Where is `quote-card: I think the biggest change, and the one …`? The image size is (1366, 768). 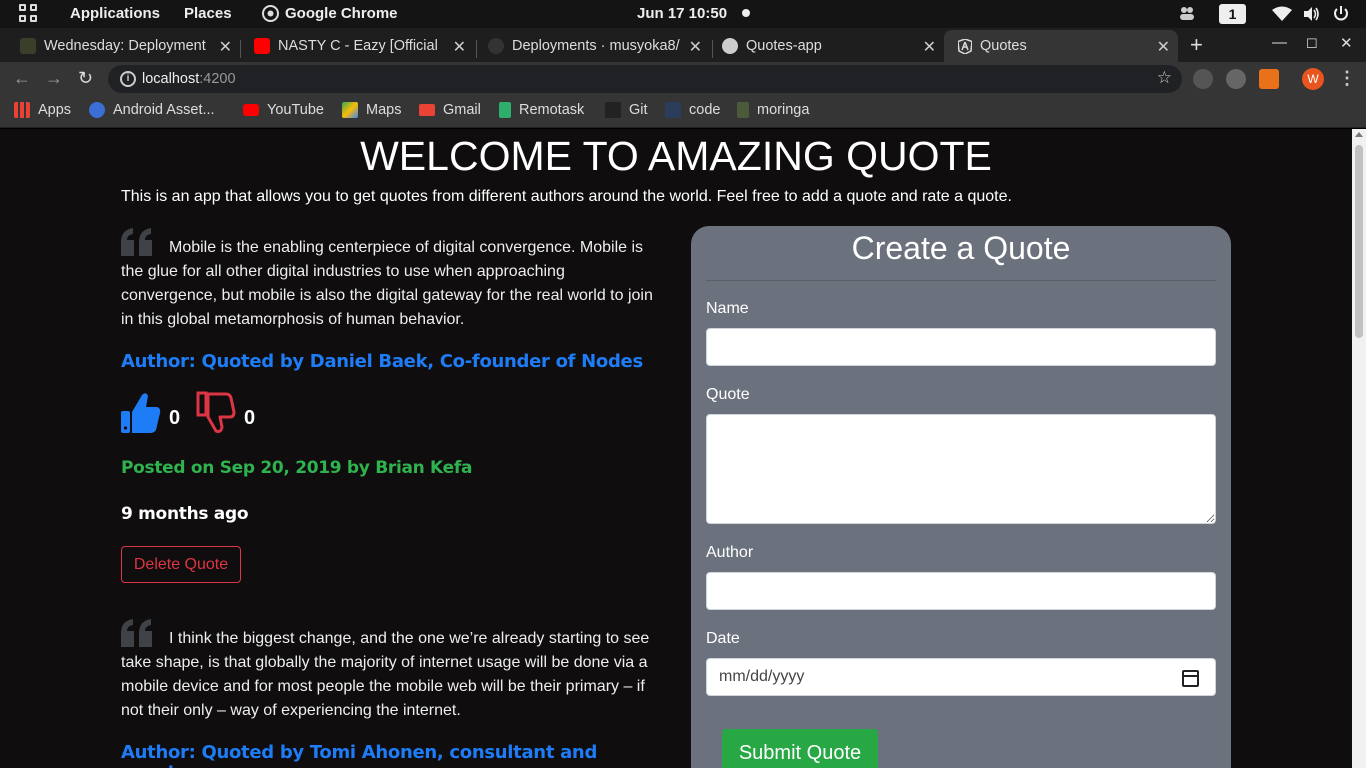 quote-card: I think the biggest change, and the one … is located at coordinates (391, 693).